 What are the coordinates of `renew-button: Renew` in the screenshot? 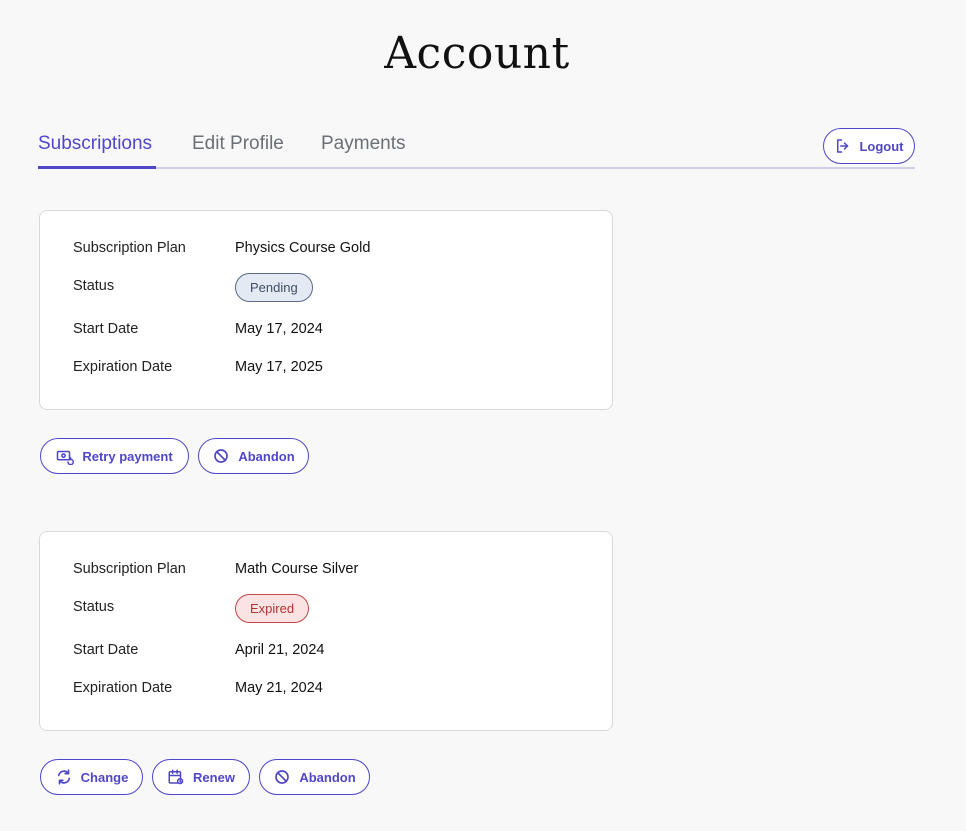 It's located at (201, 777).